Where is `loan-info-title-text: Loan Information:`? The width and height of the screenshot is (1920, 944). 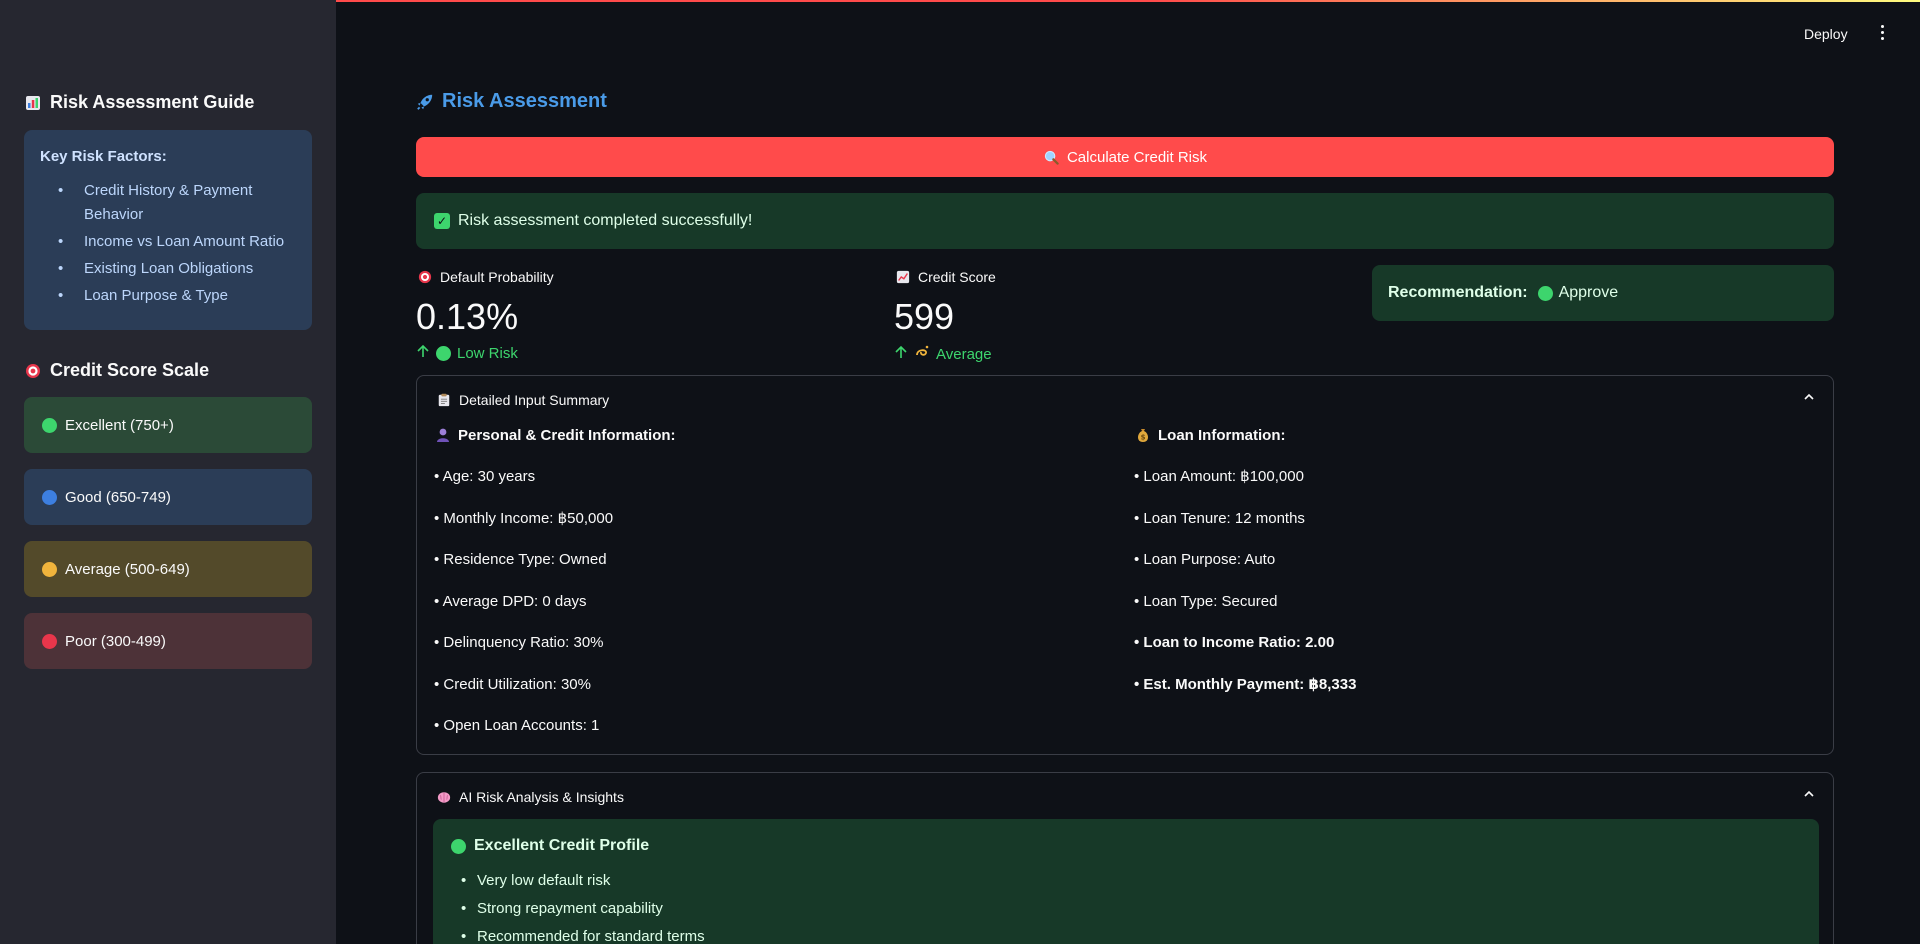 loan-info-title-text: Loan Information: is located at coordinates (1222, 435).